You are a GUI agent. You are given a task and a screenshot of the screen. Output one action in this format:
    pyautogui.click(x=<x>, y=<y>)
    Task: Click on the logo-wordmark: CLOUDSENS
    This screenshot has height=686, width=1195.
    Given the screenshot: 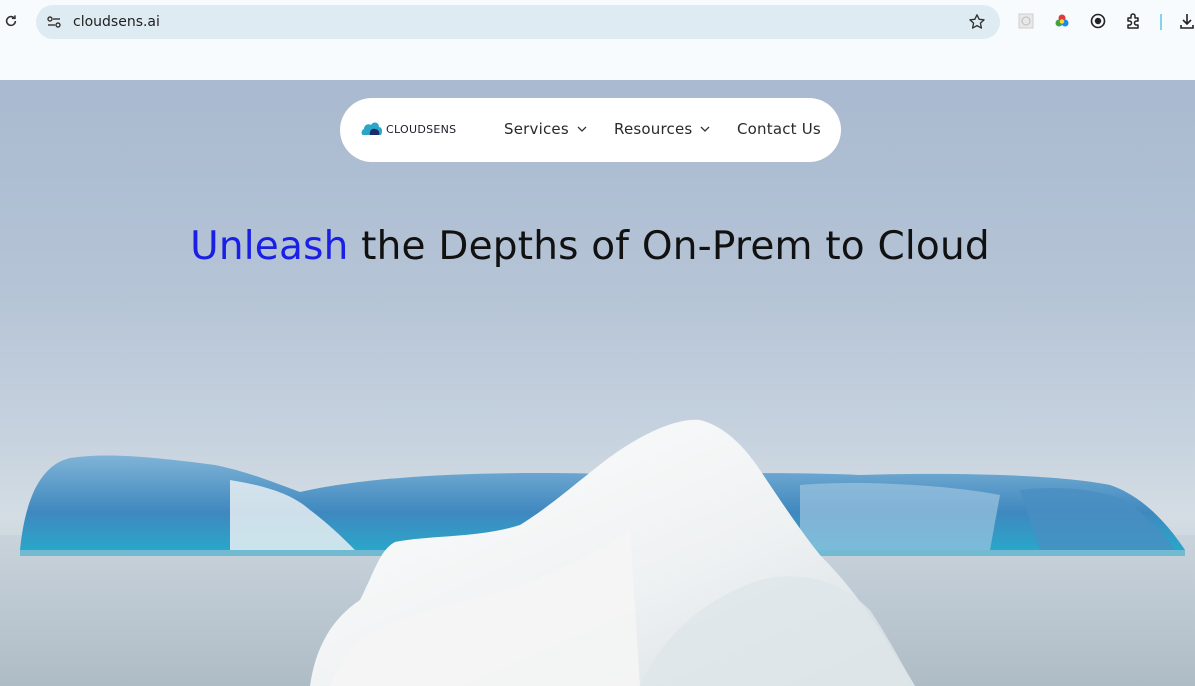 What is the action you would take?
    pyautogui.click(x=421, y=129)
    